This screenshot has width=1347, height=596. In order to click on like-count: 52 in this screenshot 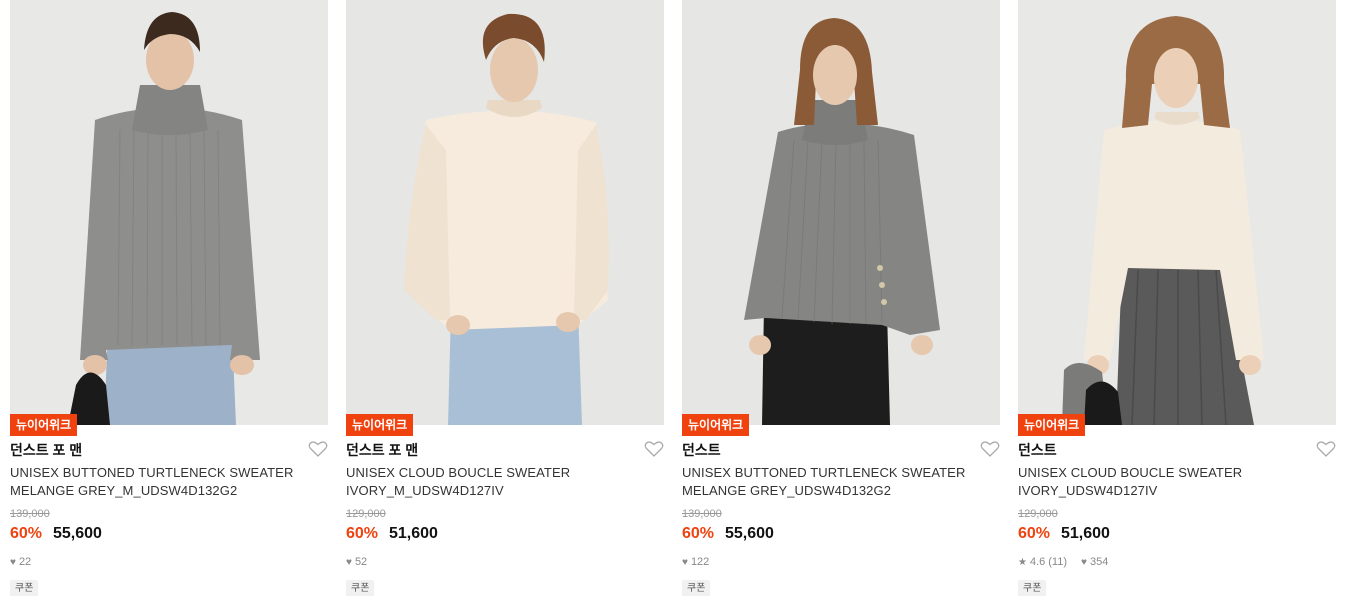, I will do `click(361, 562)`.